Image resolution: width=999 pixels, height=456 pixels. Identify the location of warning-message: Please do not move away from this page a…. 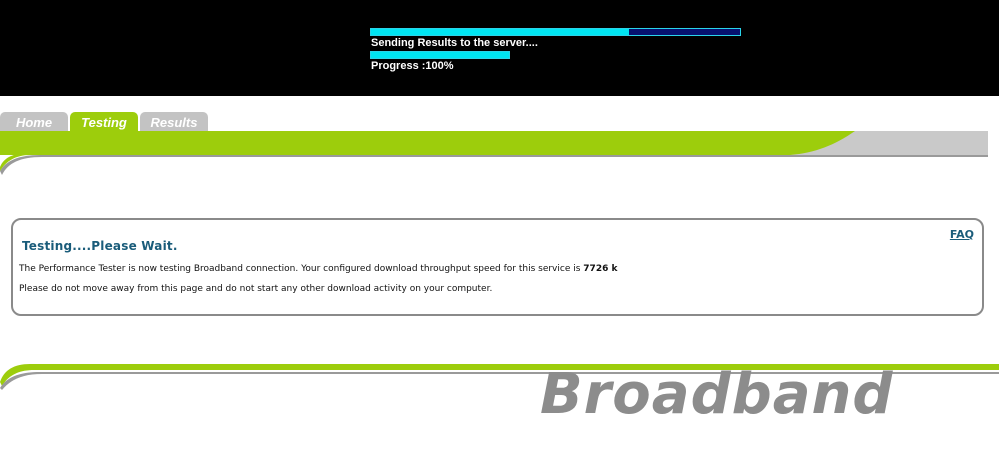
(256, 289).